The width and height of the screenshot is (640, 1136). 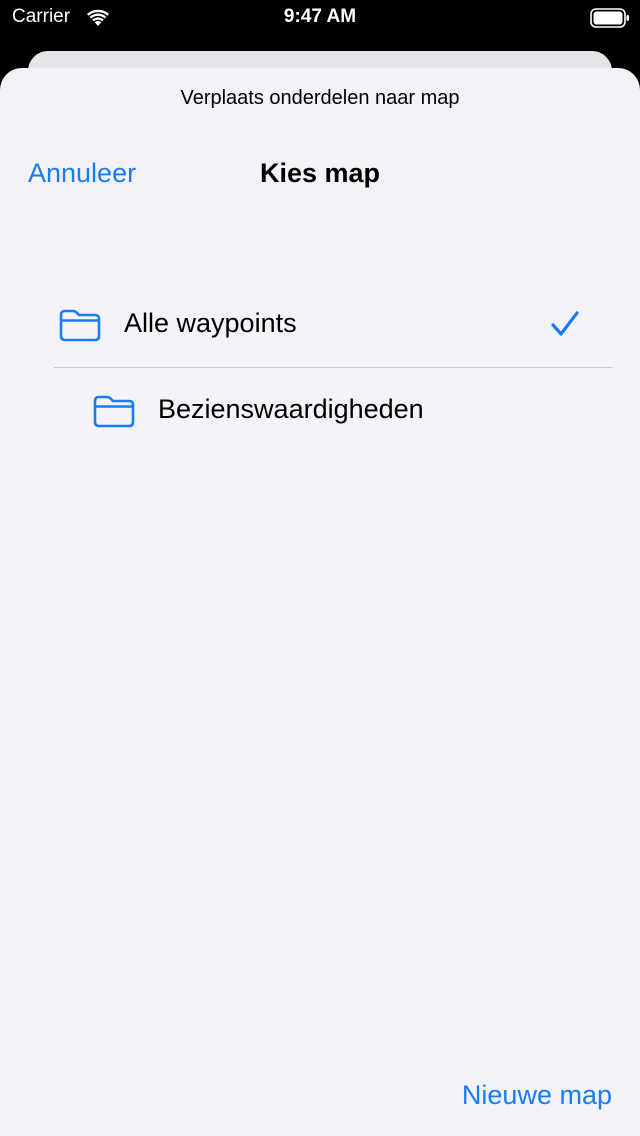 What do you see at coordinates (318, 325) in the screenshot?
I see `folder-row-alle-waypoints: Alle waypoints` at bounding box center [318, 325].